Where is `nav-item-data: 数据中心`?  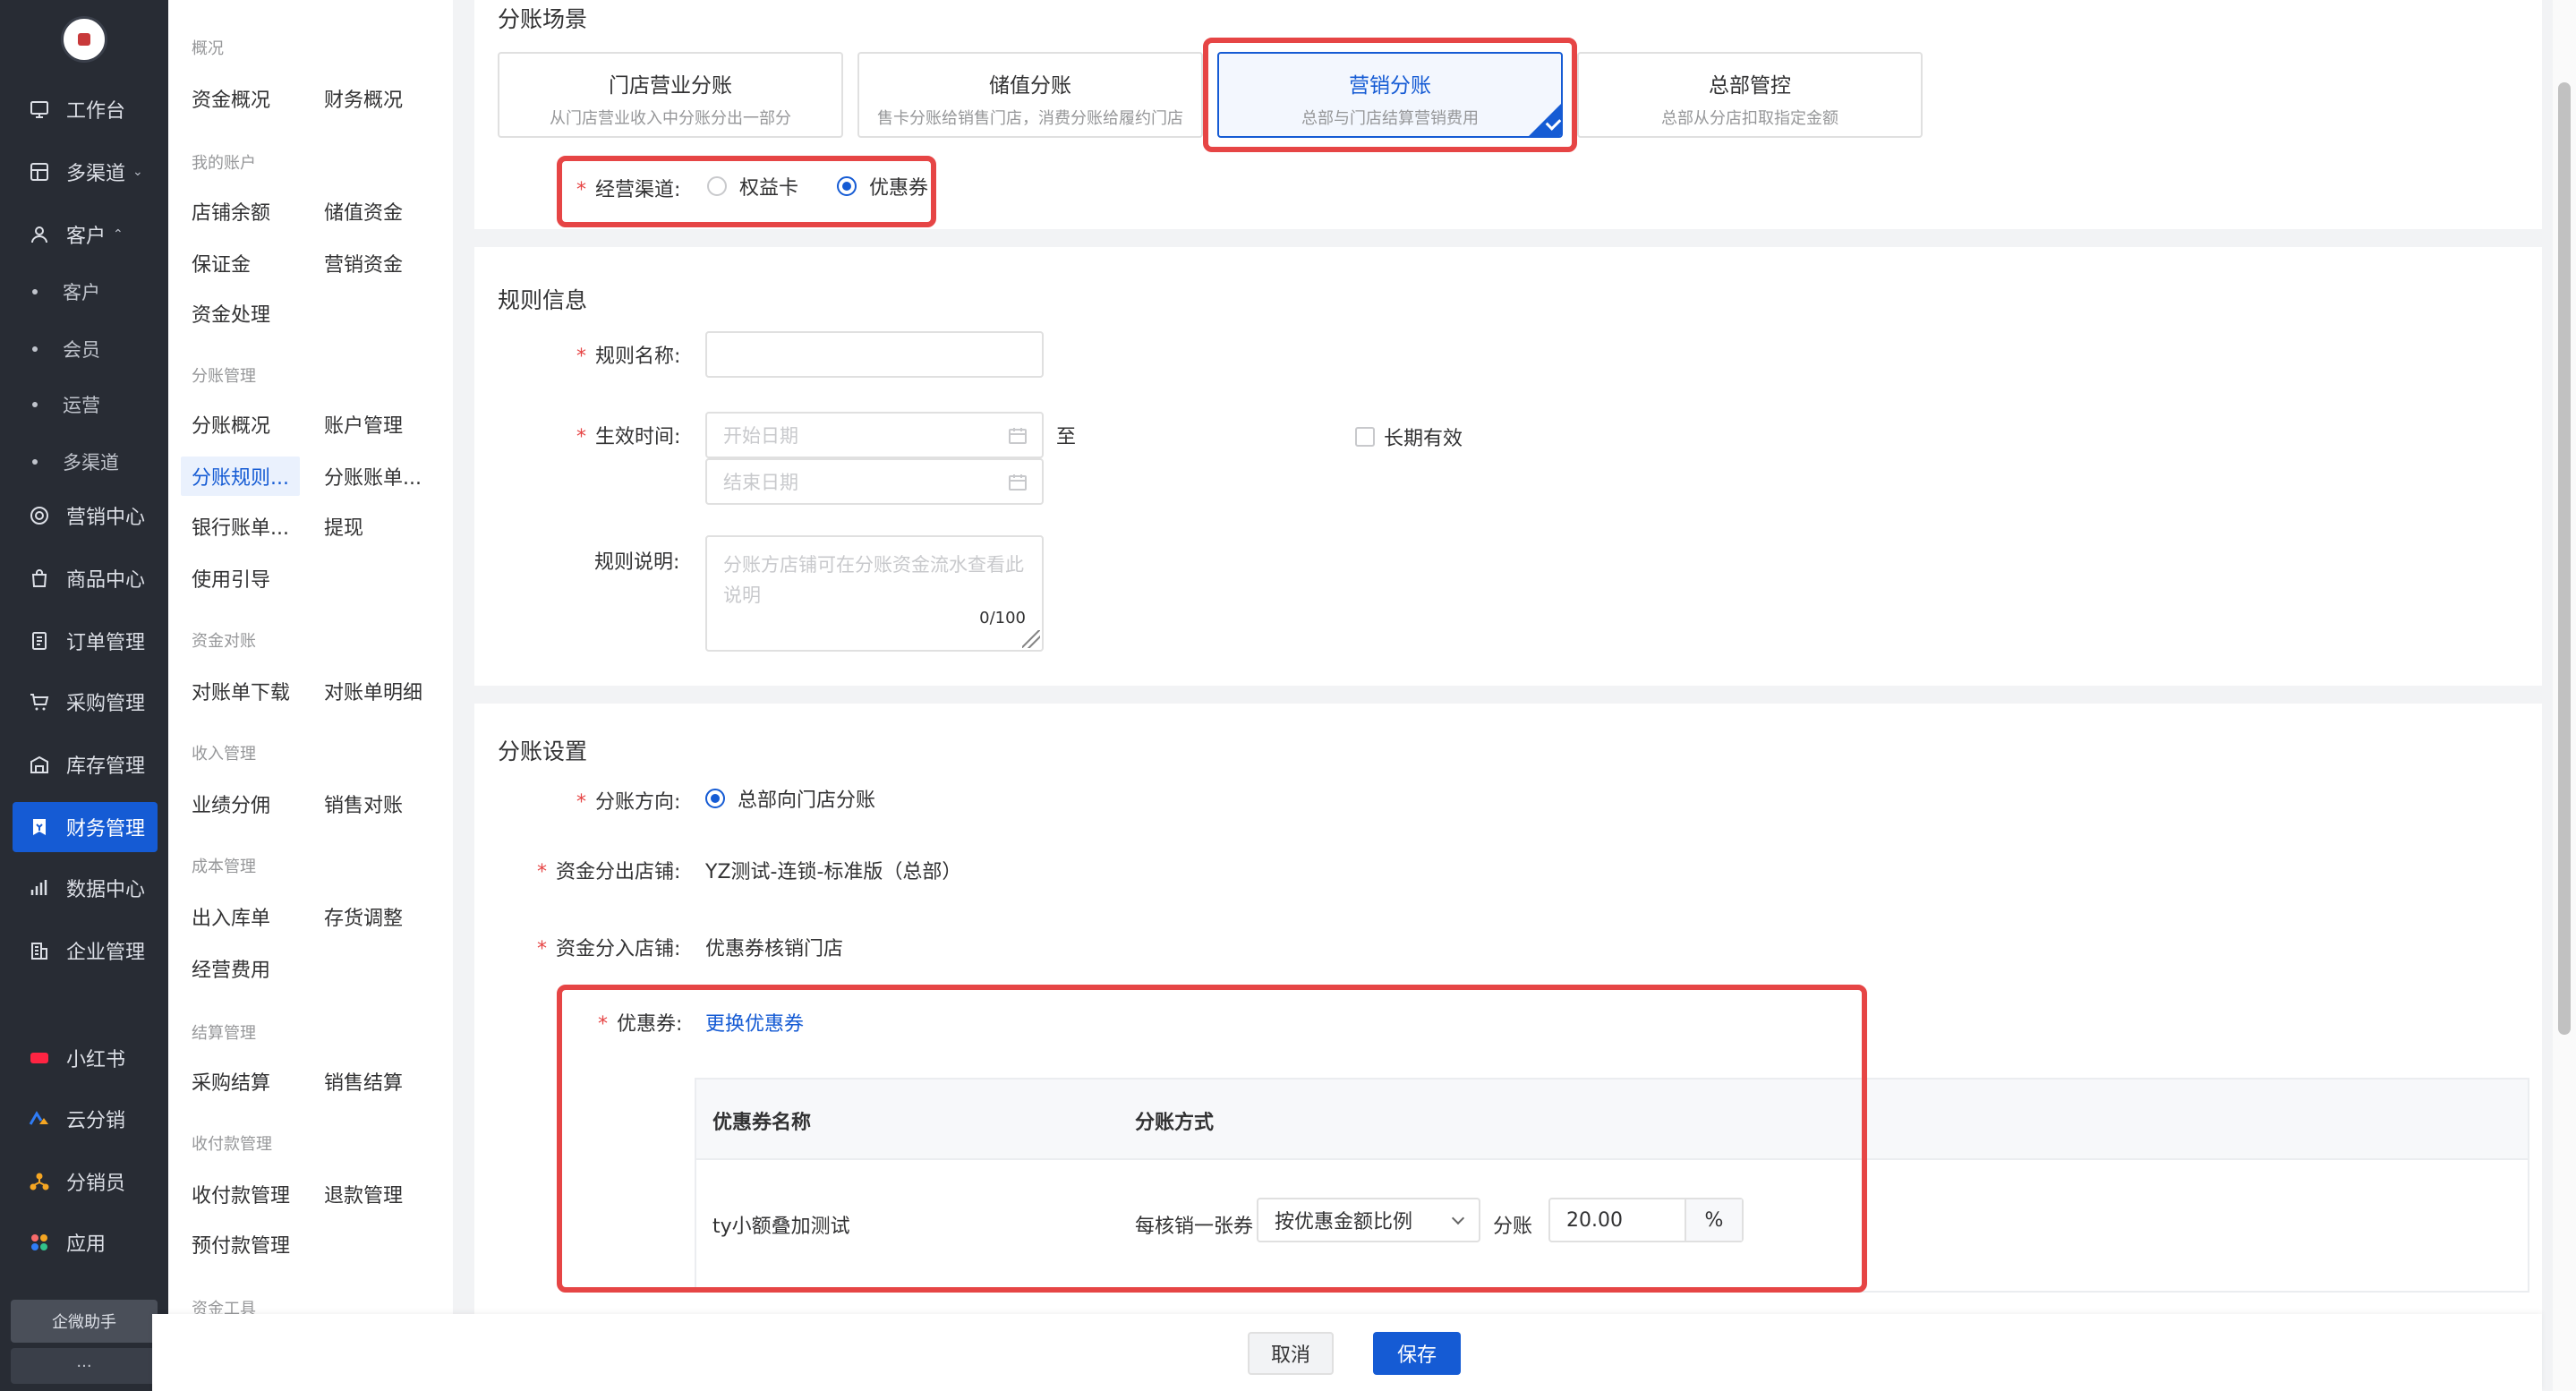
nav-item-data: 数据中心 is located at coordinates (85, 888).